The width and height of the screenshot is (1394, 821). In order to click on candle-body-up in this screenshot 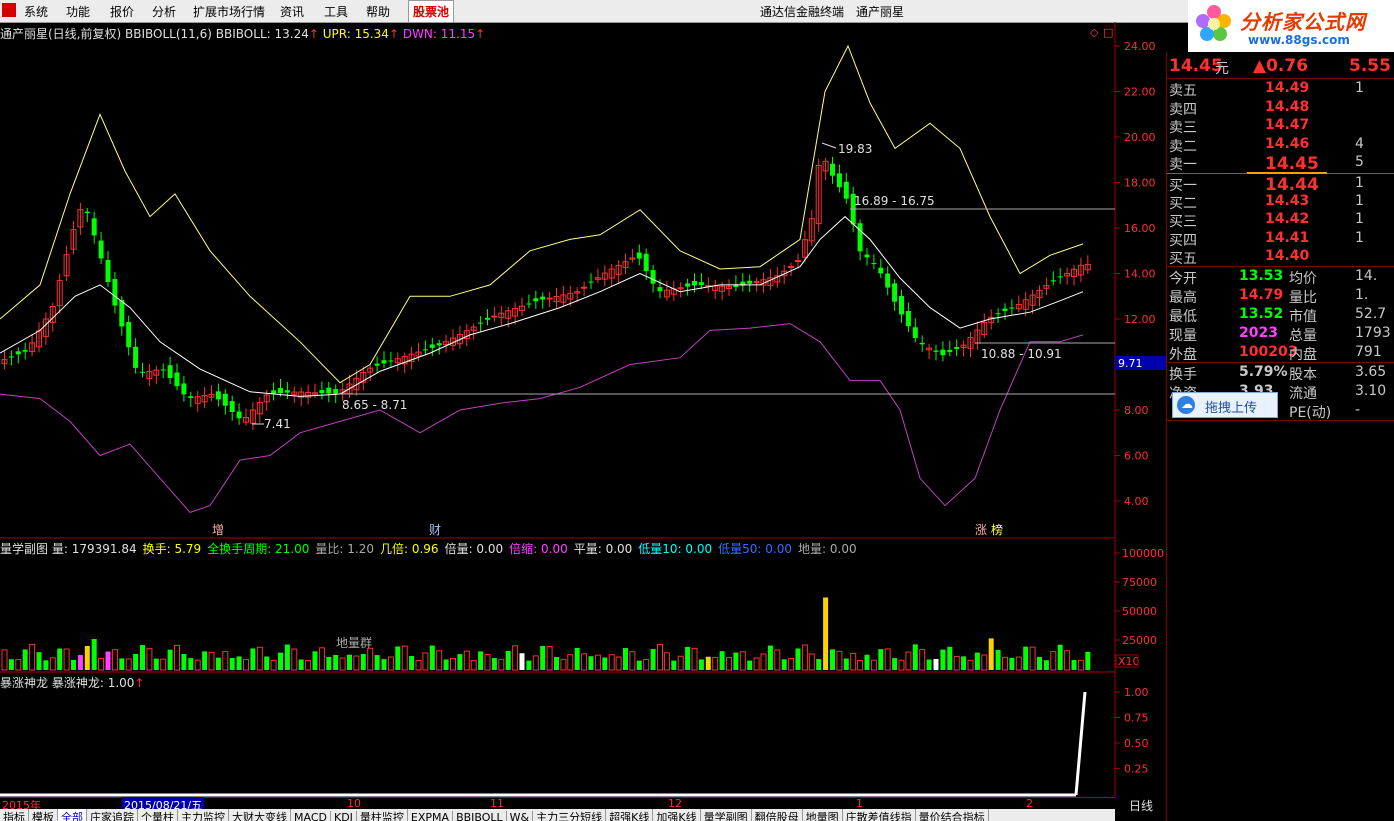, I will do `click(798, 261)`.